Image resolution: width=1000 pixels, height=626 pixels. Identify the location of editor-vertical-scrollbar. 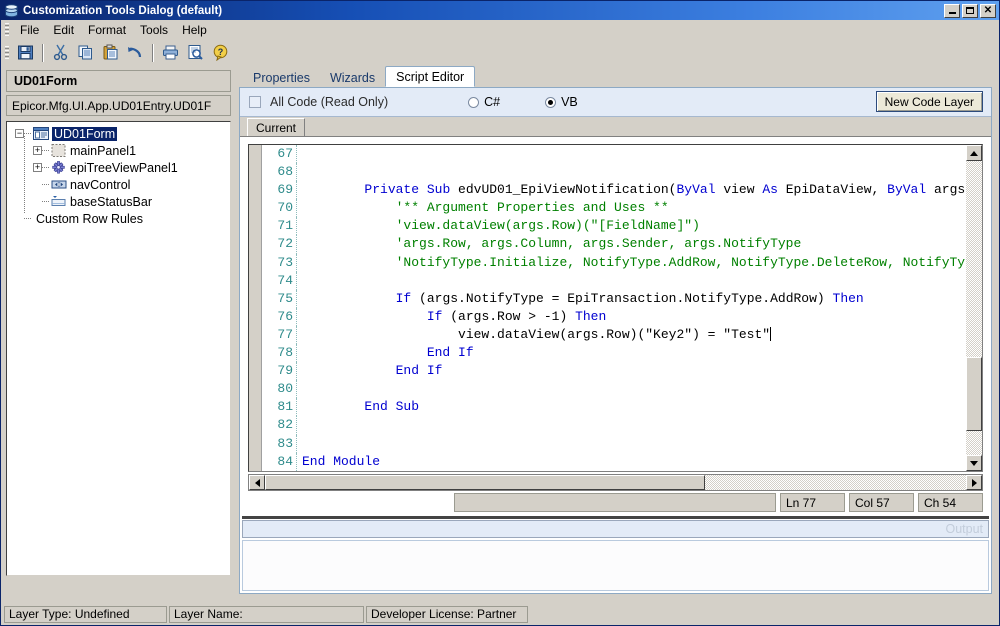
(974, 308).